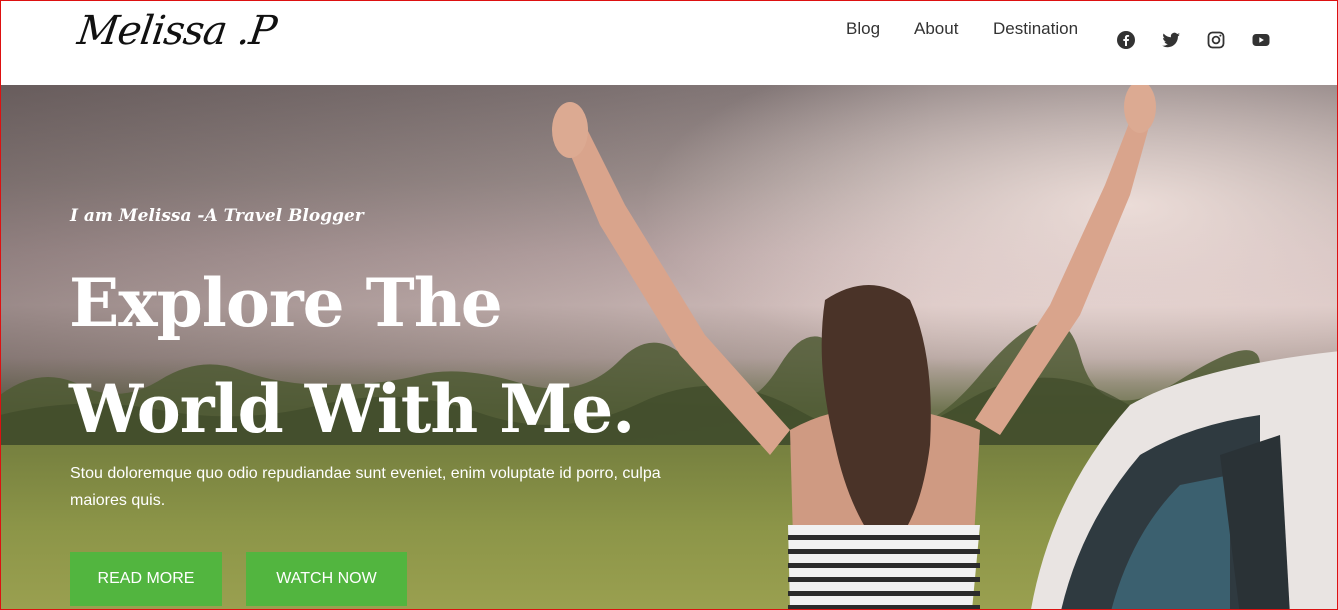  Describe the element at coordinates (326, 579) in the screenshot. I see `watch-now-button: WATCH NOW` at that location.